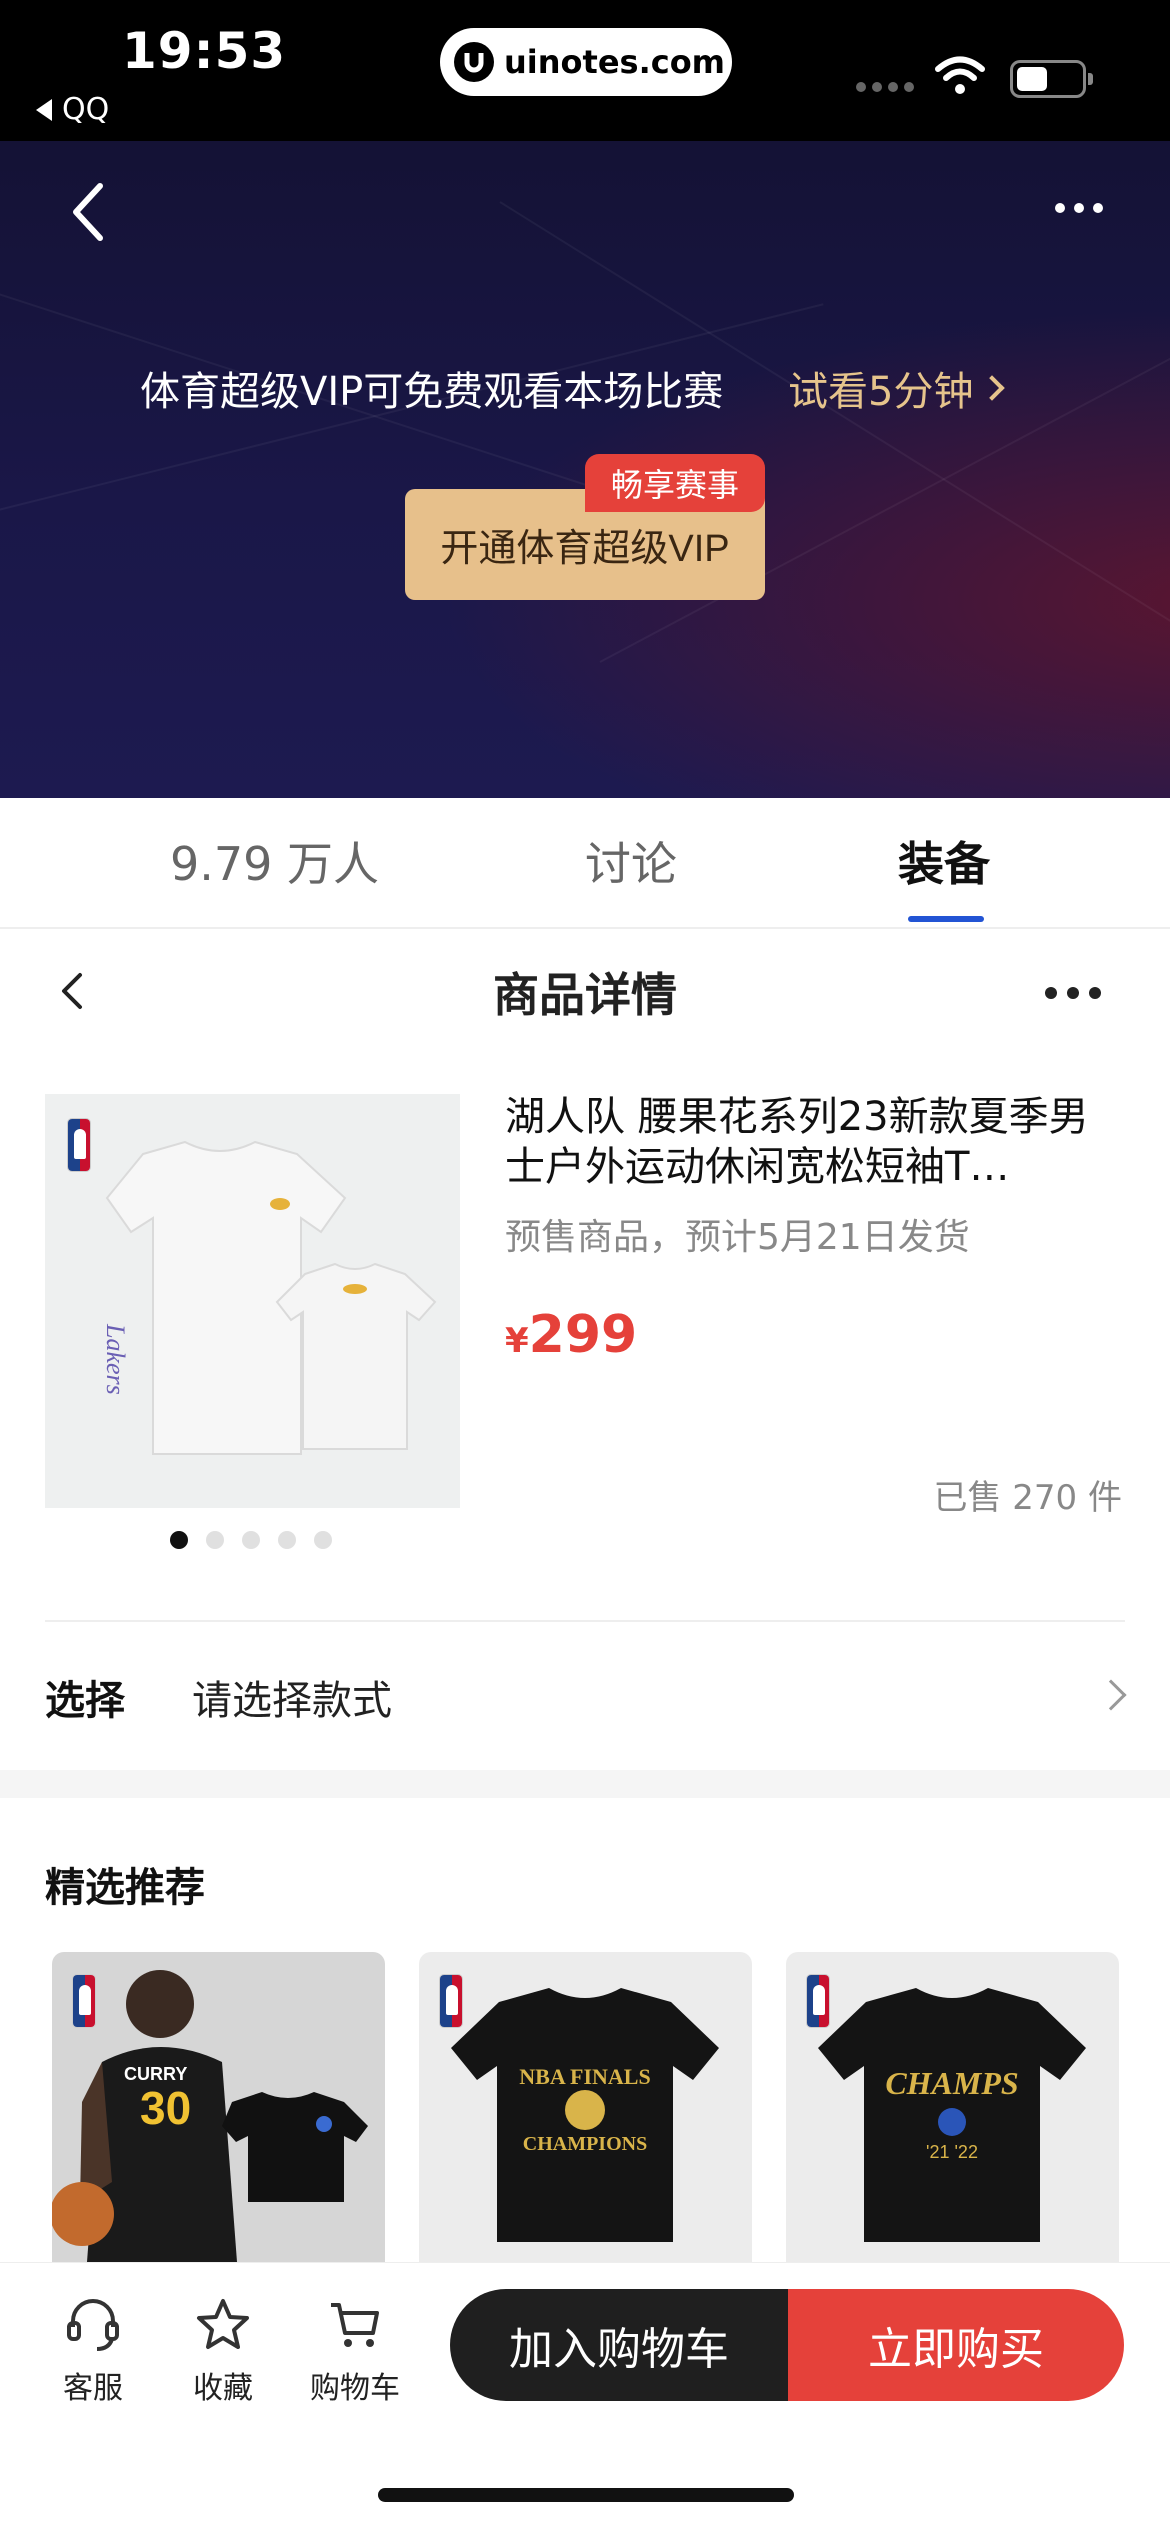  What do you see at coordinates (1027, 1498) in the screenshot?
I see `sold-count: 已售 270 件` at bounding box center [1027, 1498].